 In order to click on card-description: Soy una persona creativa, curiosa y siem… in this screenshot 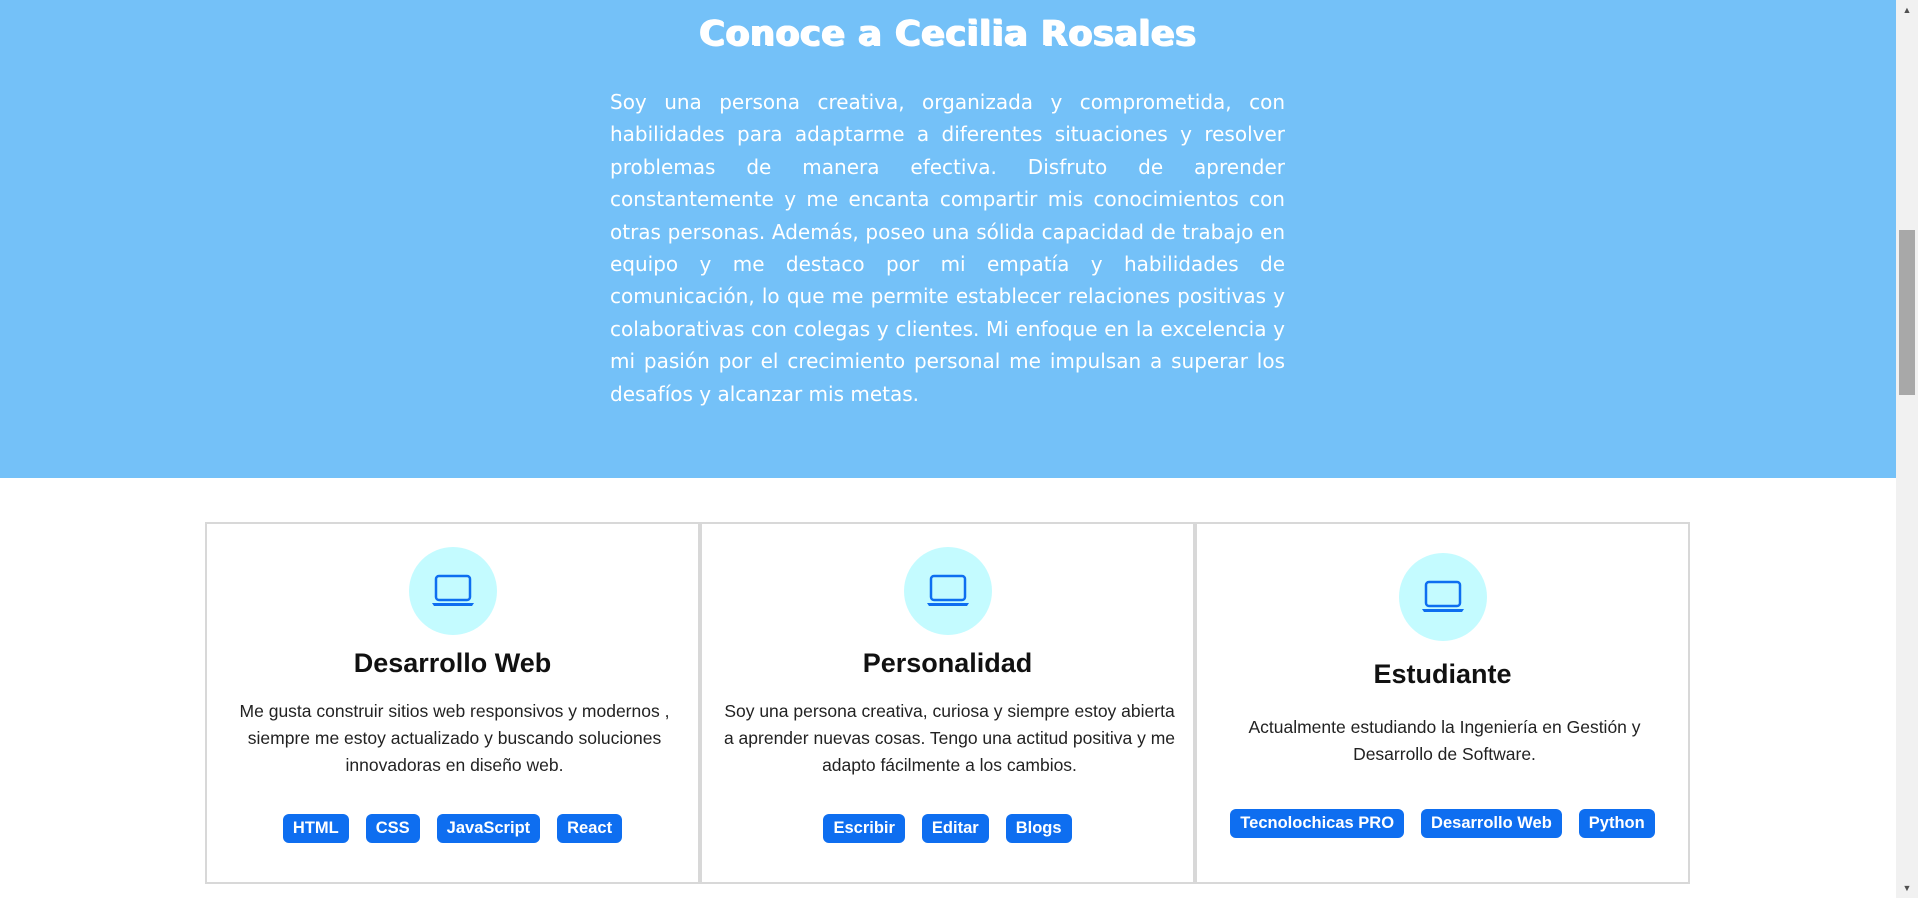, I will do `click(949, 738)`.